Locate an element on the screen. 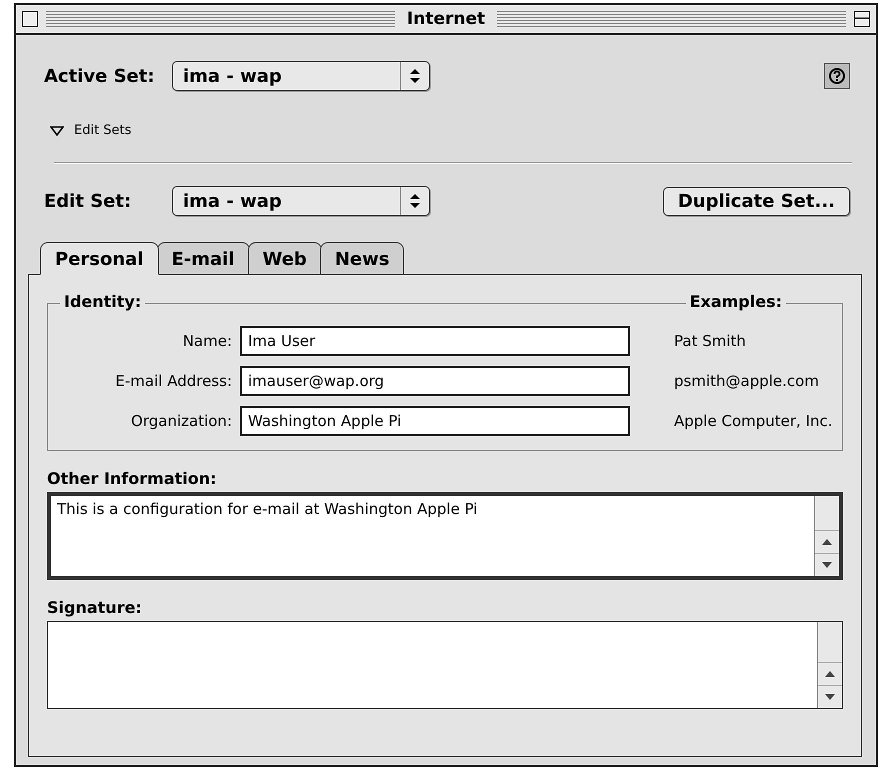 This screenshot has height=775, width=888. example-text: Apple Computer, Inc. is located at coordinates (753, 421).